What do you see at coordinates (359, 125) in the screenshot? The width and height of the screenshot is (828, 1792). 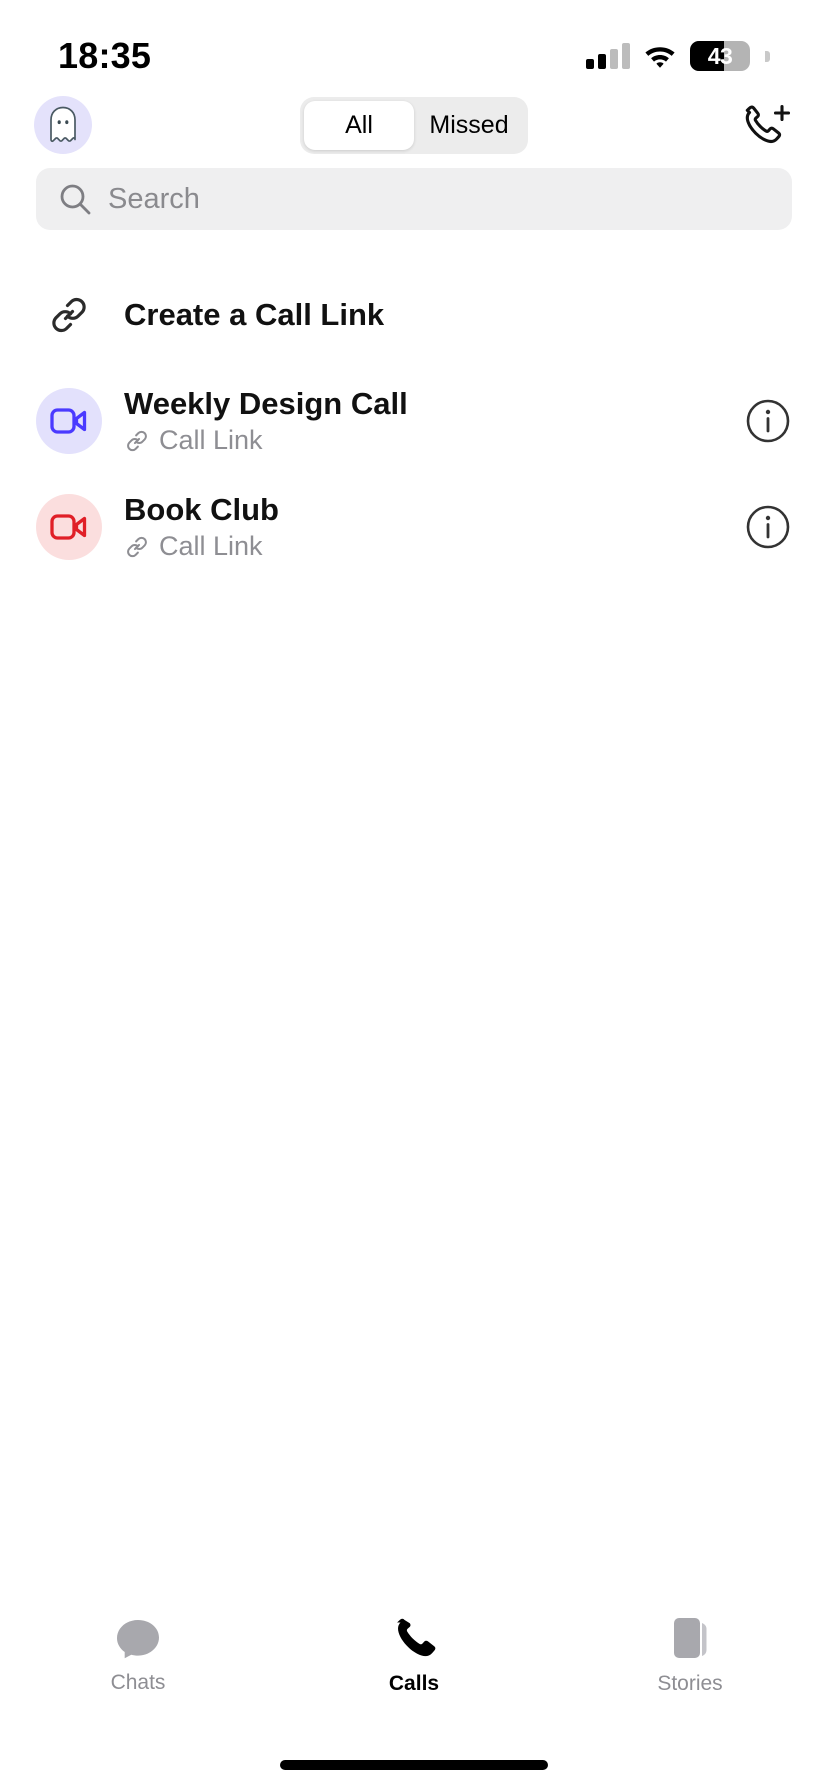 I see `segment-all: All` at bounding box center [359, 125].